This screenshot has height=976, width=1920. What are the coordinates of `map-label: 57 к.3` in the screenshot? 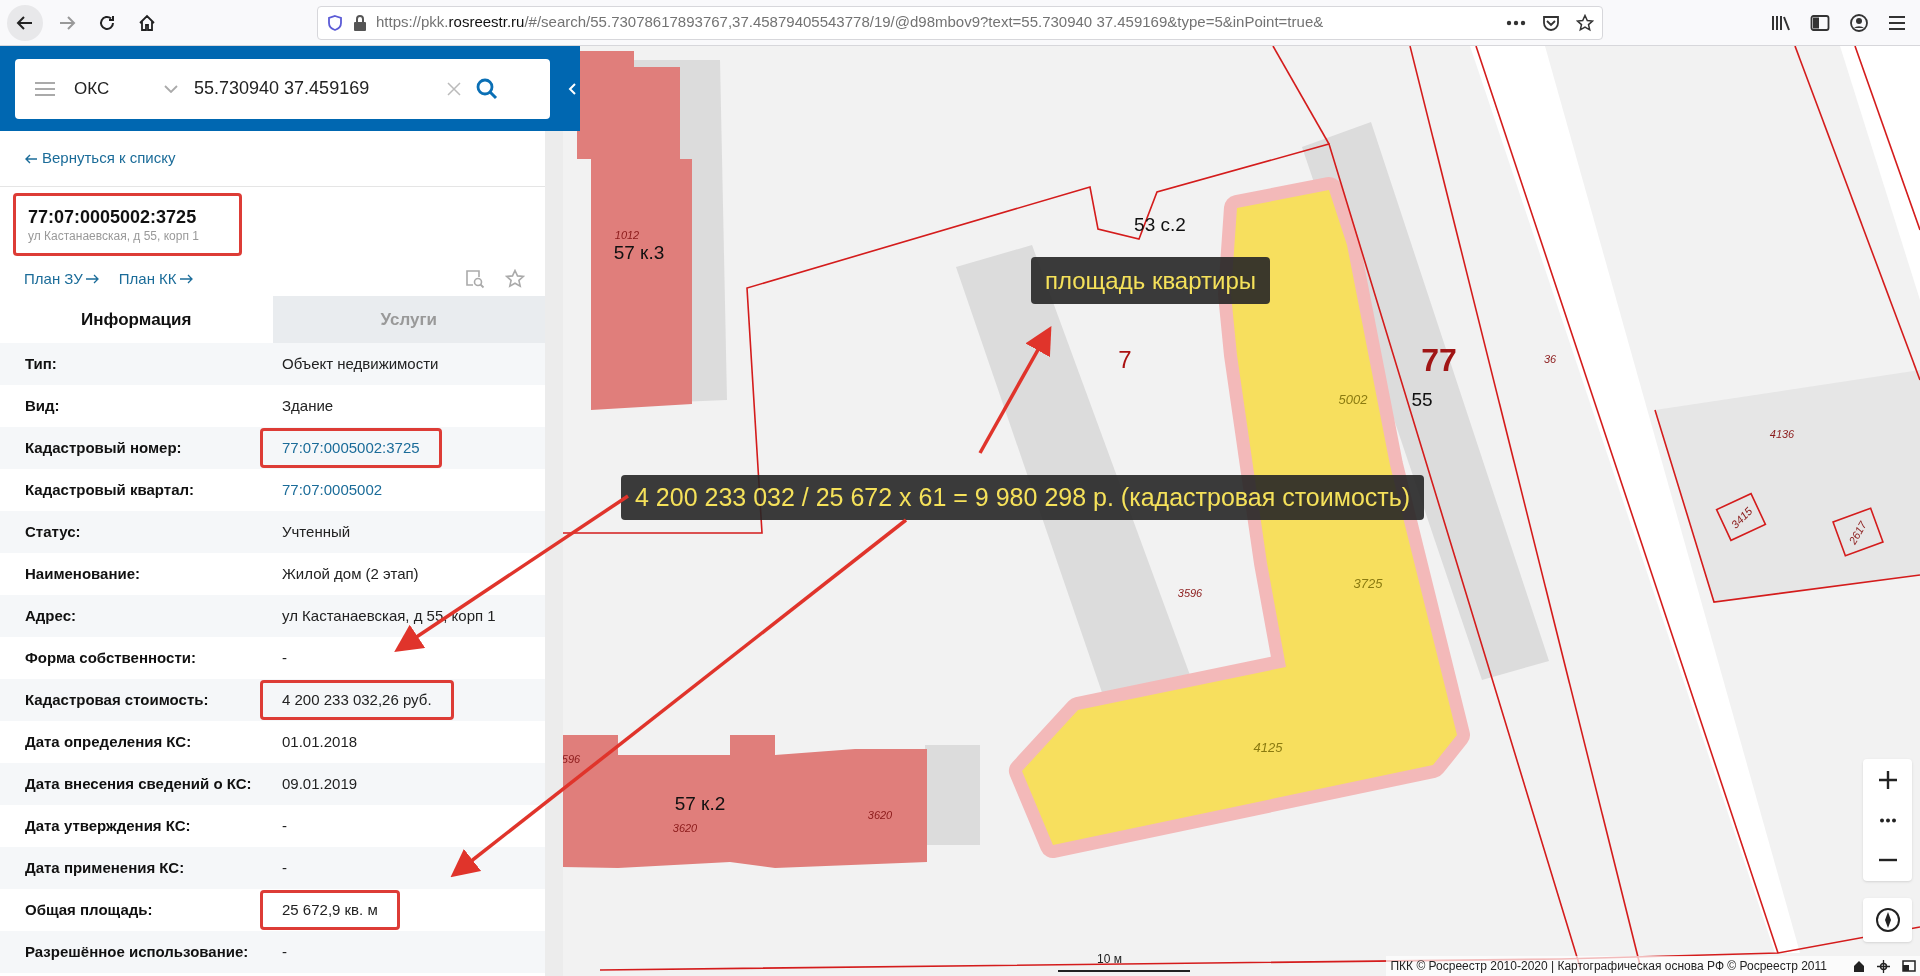 It's located at (639, 252).